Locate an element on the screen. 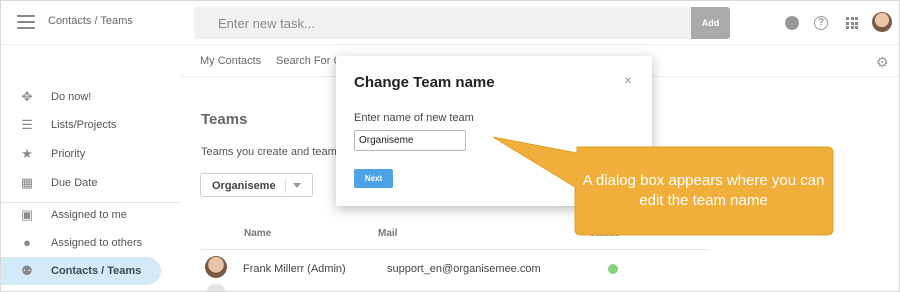 This screenshot has width=900, height=292. new-task-input is located at coordinates (442, 23).